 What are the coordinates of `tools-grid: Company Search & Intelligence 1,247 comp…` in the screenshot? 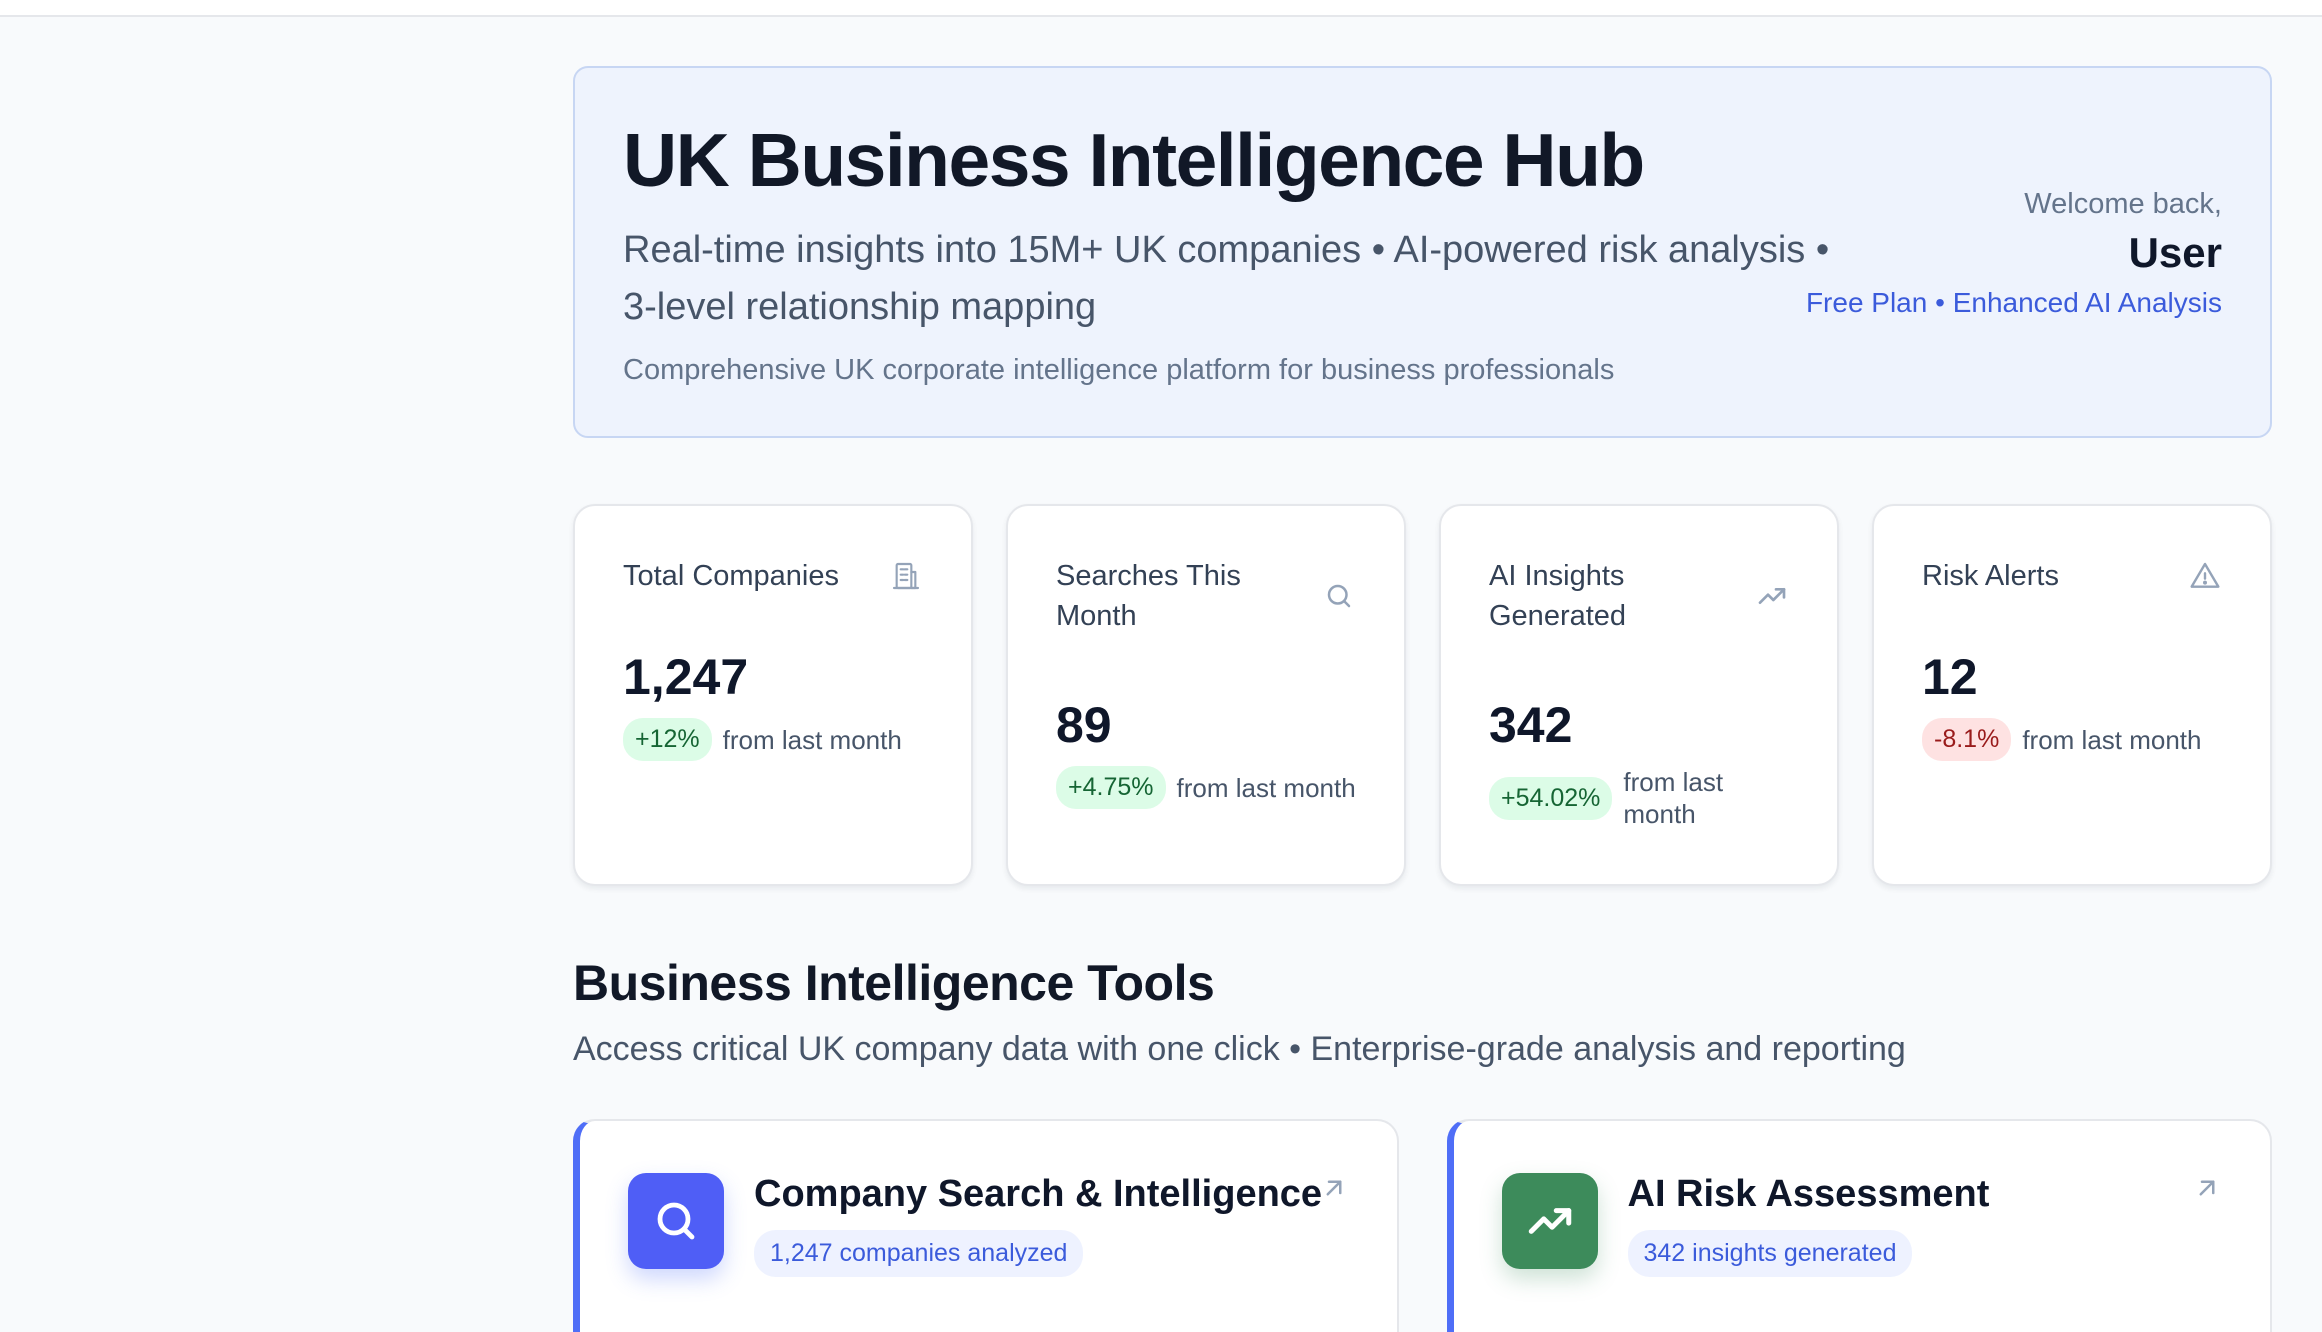 It's located at (1422, 1225).